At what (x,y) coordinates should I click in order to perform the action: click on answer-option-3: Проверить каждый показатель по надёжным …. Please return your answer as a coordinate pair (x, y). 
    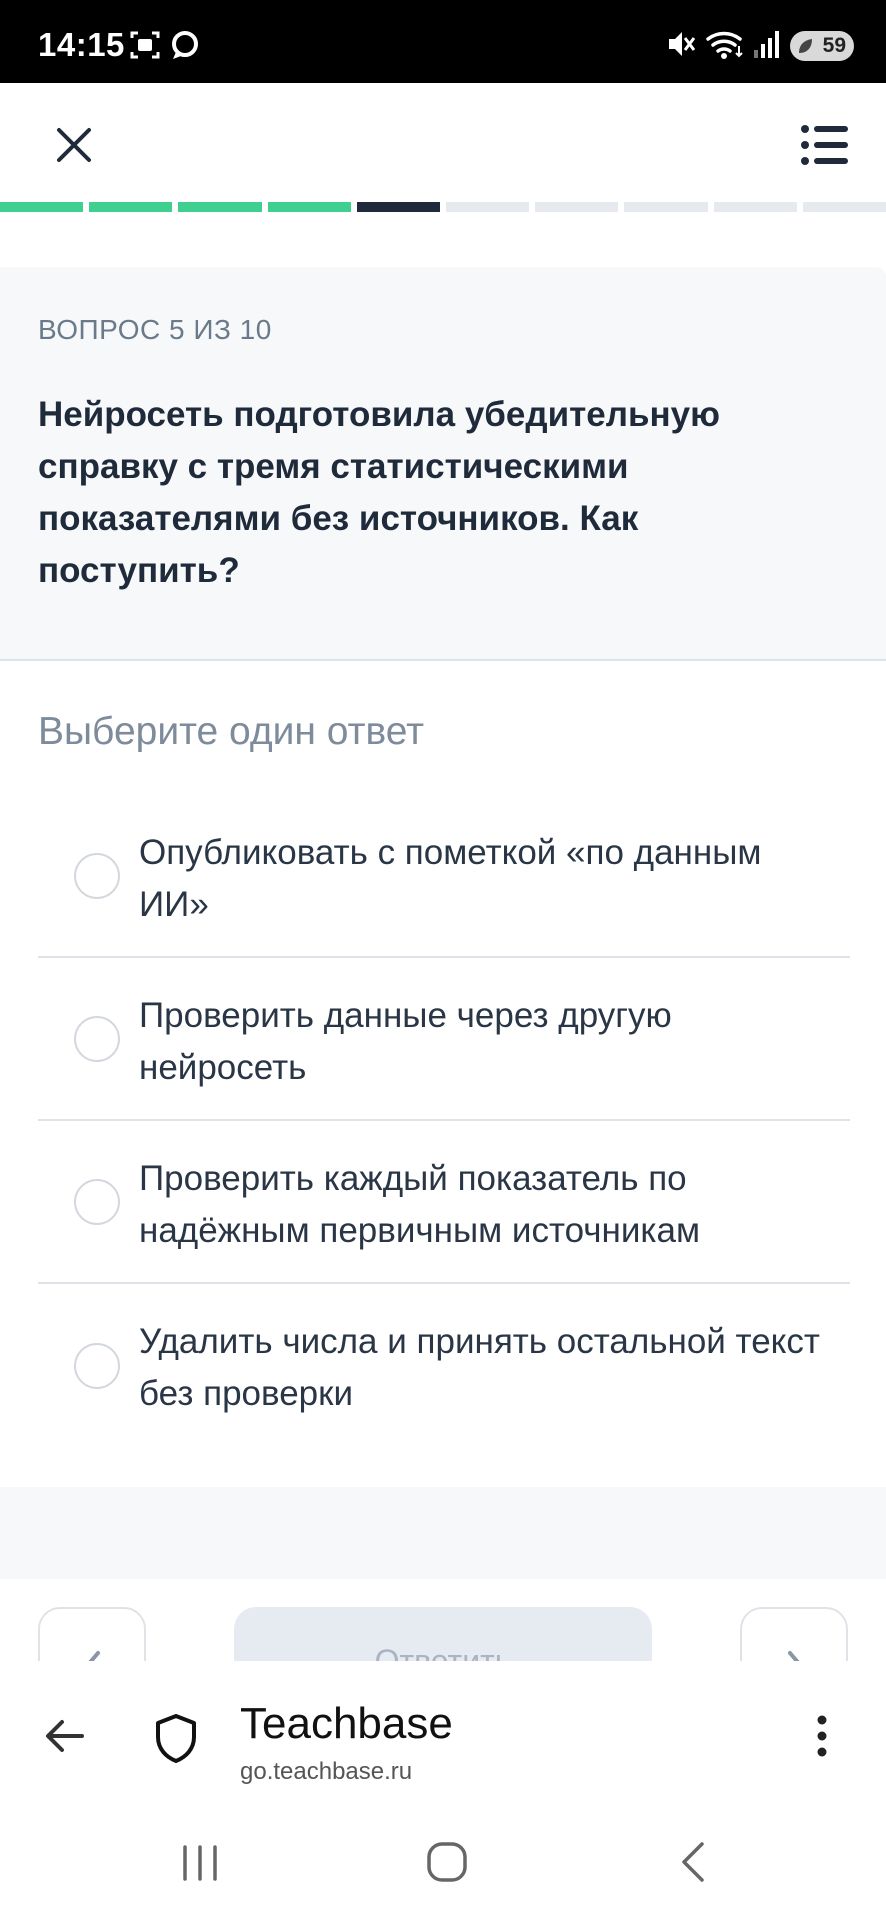
    Looking at the image, I should click on (444, 1202).